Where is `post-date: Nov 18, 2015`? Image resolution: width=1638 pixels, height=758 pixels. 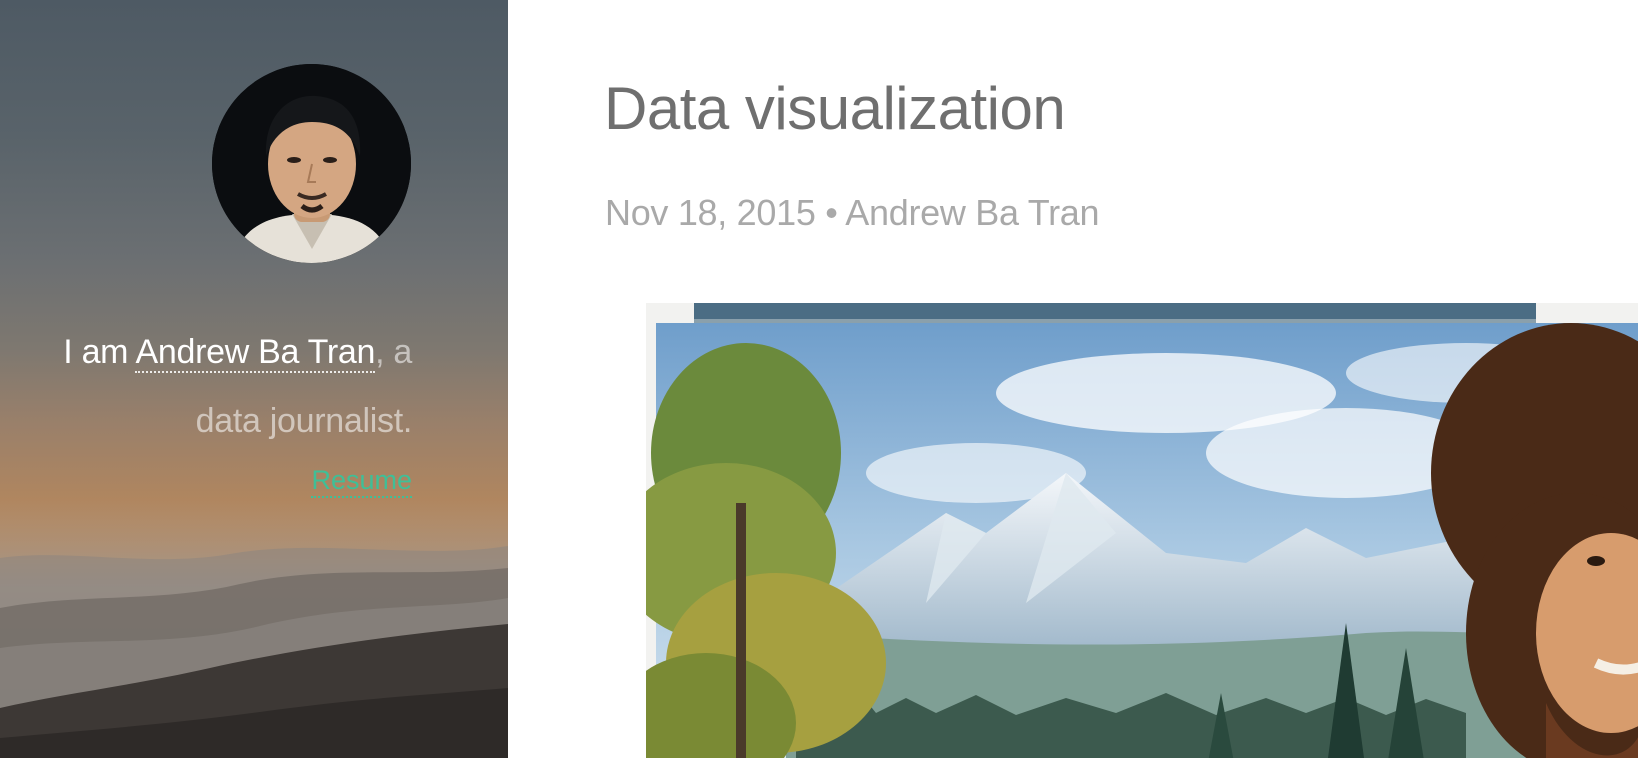 post-date: Nov 18, 2015 is located at coordinates (710, 212).